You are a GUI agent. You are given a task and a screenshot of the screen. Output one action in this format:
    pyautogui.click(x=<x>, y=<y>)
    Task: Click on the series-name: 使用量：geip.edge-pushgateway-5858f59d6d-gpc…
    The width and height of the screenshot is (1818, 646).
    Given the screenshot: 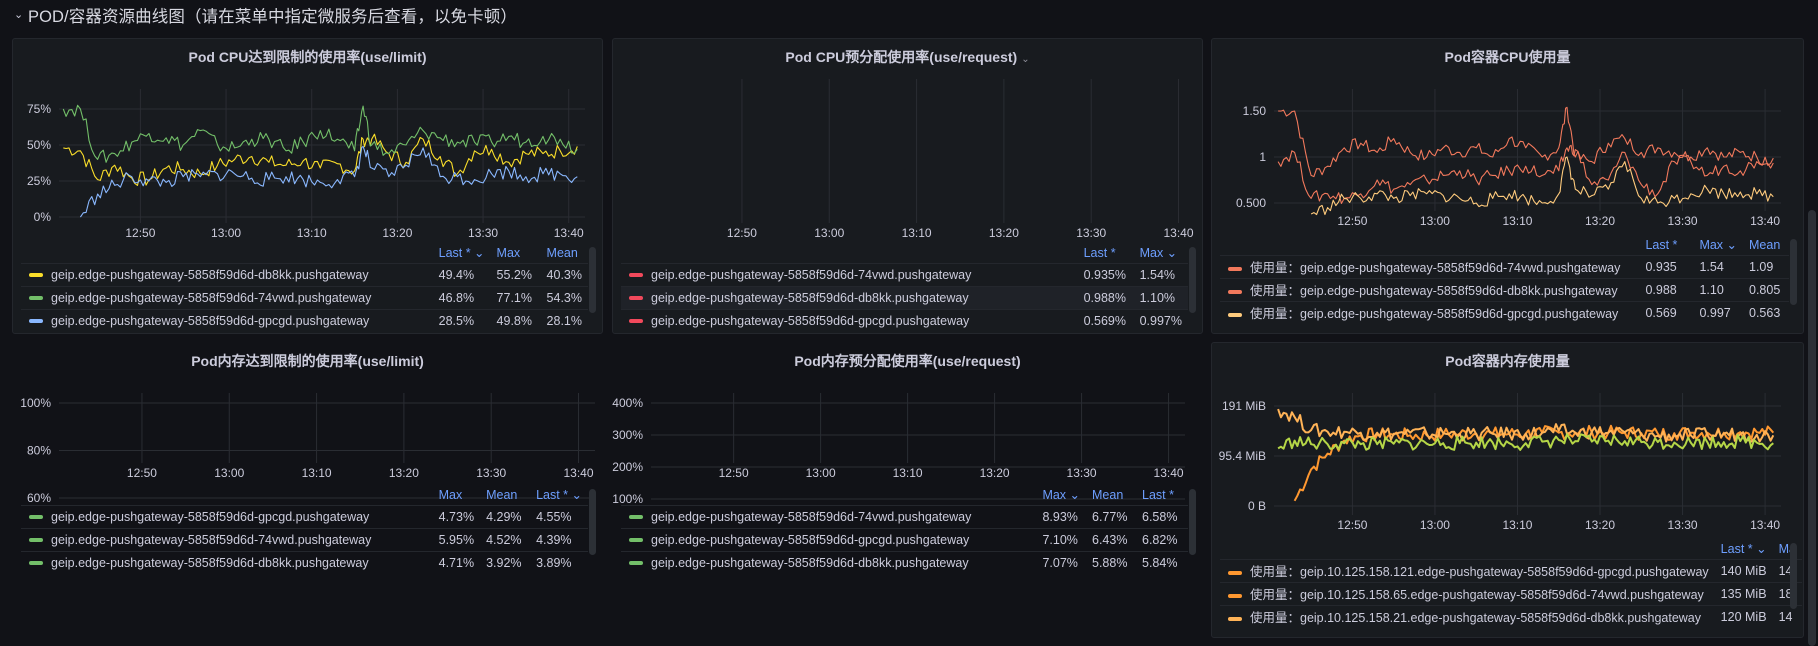 What is the action you would take?
    pyautogui.click(x=1434, y=314)
    